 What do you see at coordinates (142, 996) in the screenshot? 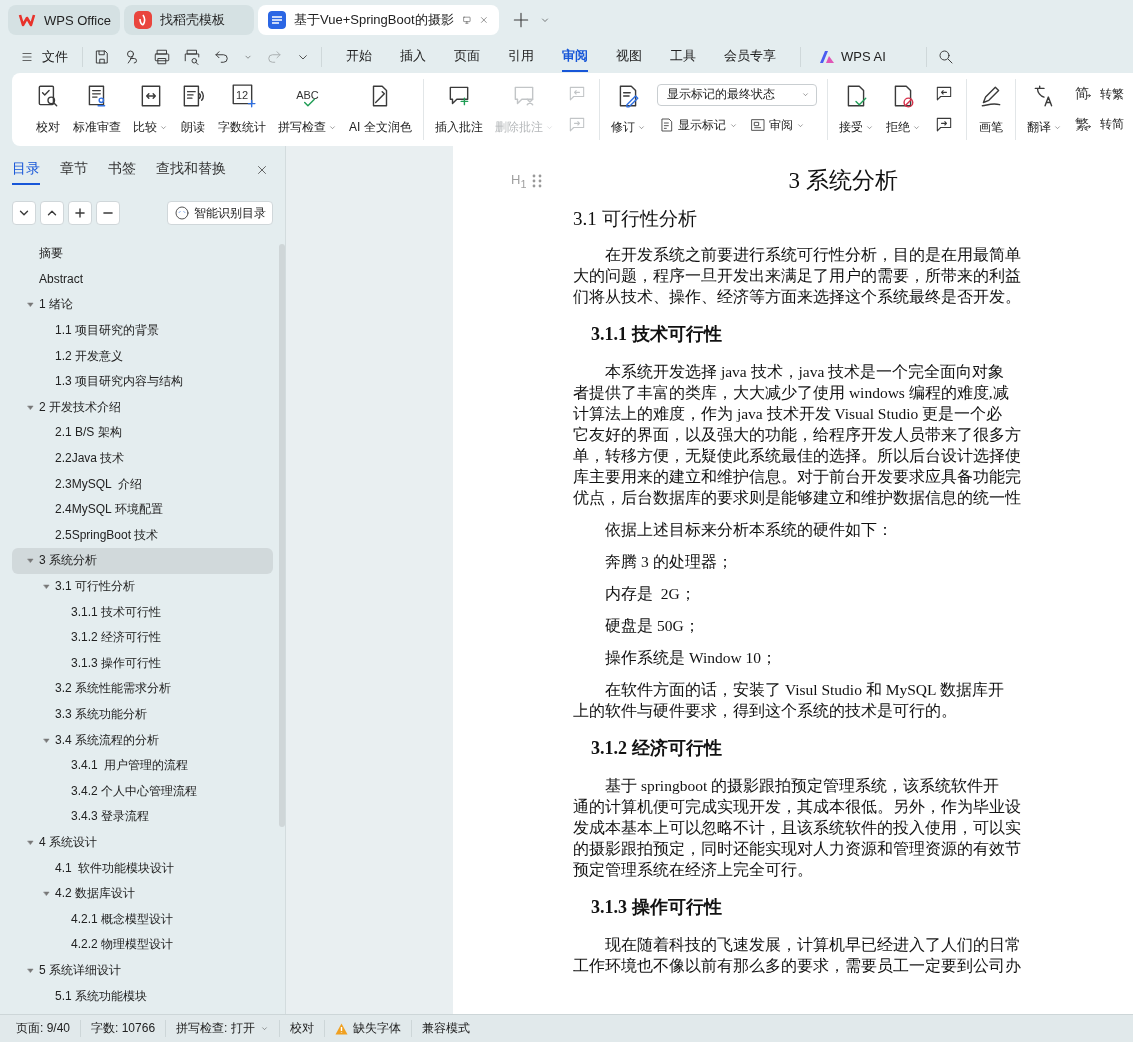
I see `toc-item: 5.1 系统功能模块` at bounding box center [142, 996].